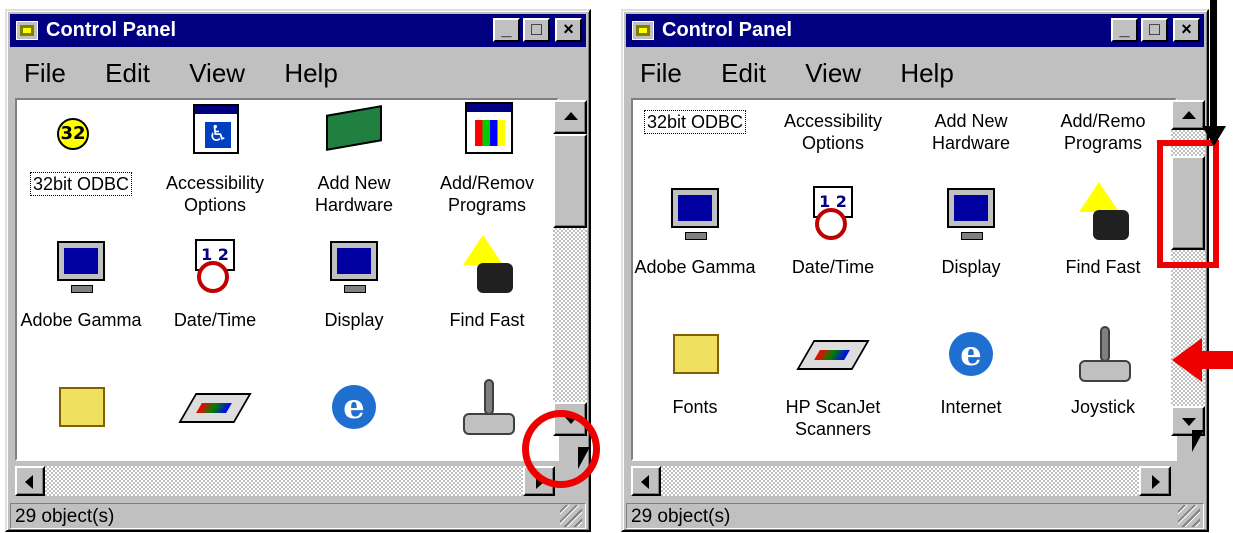 Image resolution: width=1233 pixels, height=533 pixels. What do you see at coordinates (487, 158) in the screenshot?
I see `item-add-remove-programs: Add/Remov Programs` at bounding box center [487, 158].